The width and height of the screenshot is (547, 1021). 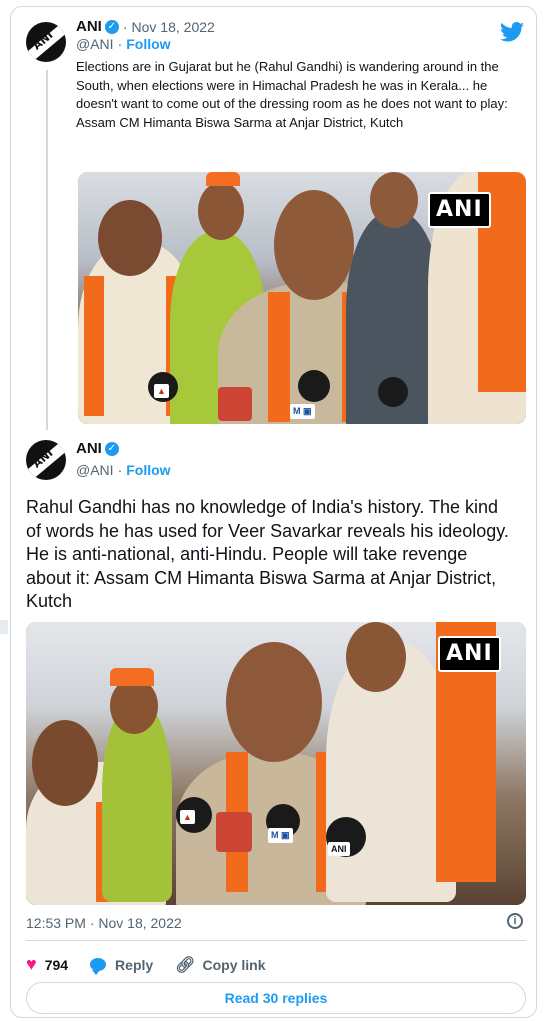 I want to click on speech-bubble-icon, so click(x=98, y=966).